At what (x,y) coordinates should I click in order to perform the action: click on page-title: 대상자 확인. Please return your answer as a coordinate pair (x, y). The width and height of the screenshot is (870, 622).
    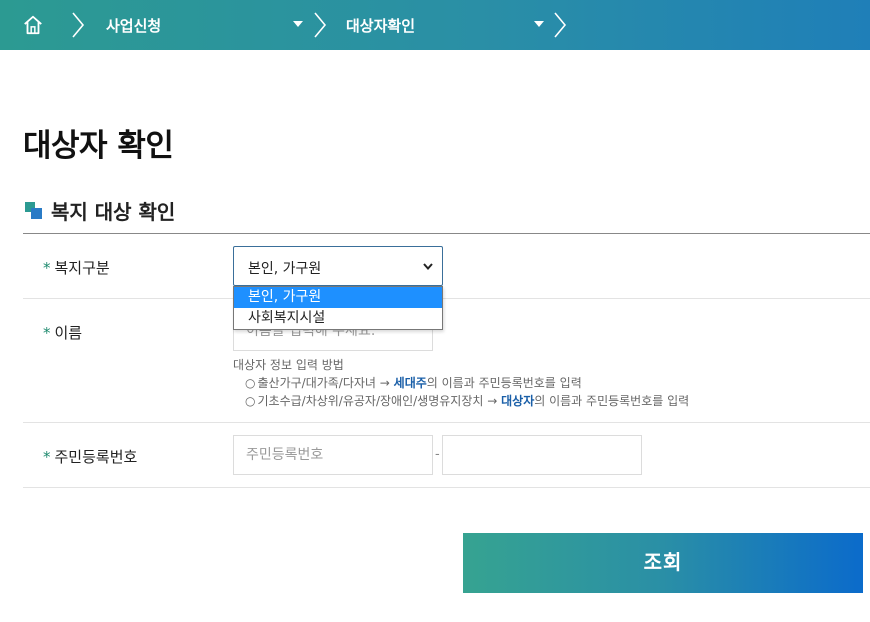
    Looking at the image, I should click on (98, 146).